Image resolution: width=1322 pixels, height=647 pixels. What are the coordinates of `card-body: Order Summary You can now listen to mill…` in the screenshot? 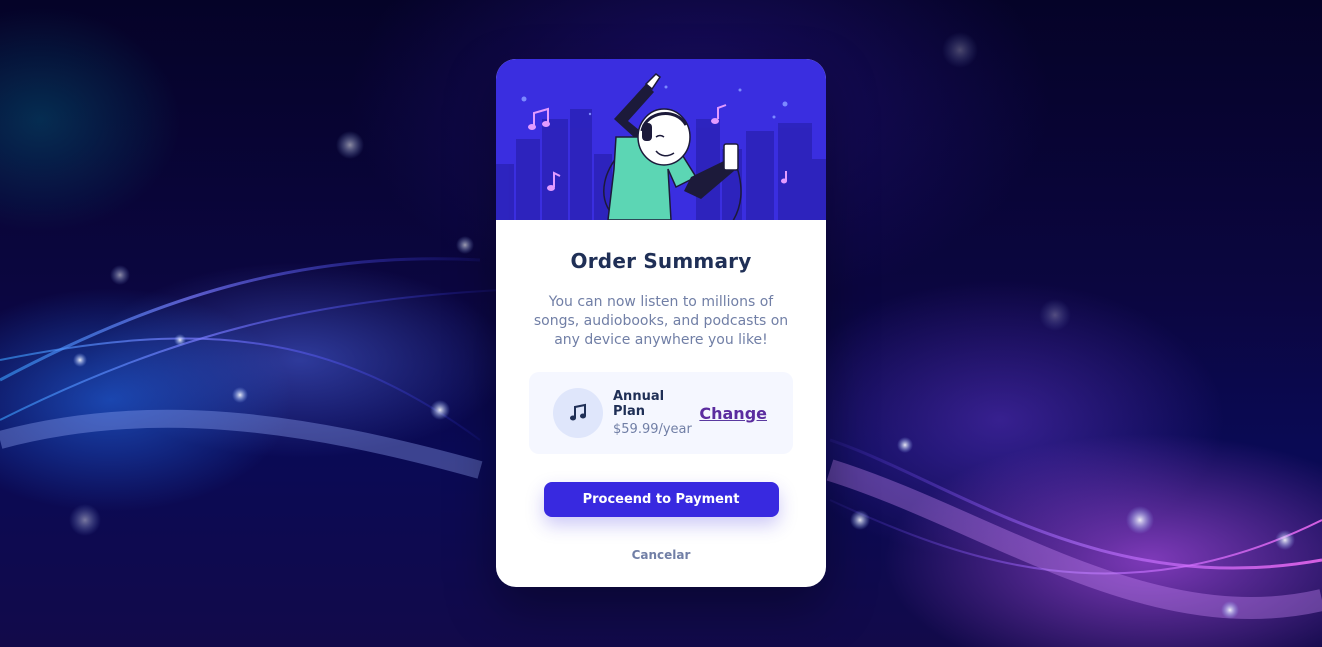 It's located at (661, 405).